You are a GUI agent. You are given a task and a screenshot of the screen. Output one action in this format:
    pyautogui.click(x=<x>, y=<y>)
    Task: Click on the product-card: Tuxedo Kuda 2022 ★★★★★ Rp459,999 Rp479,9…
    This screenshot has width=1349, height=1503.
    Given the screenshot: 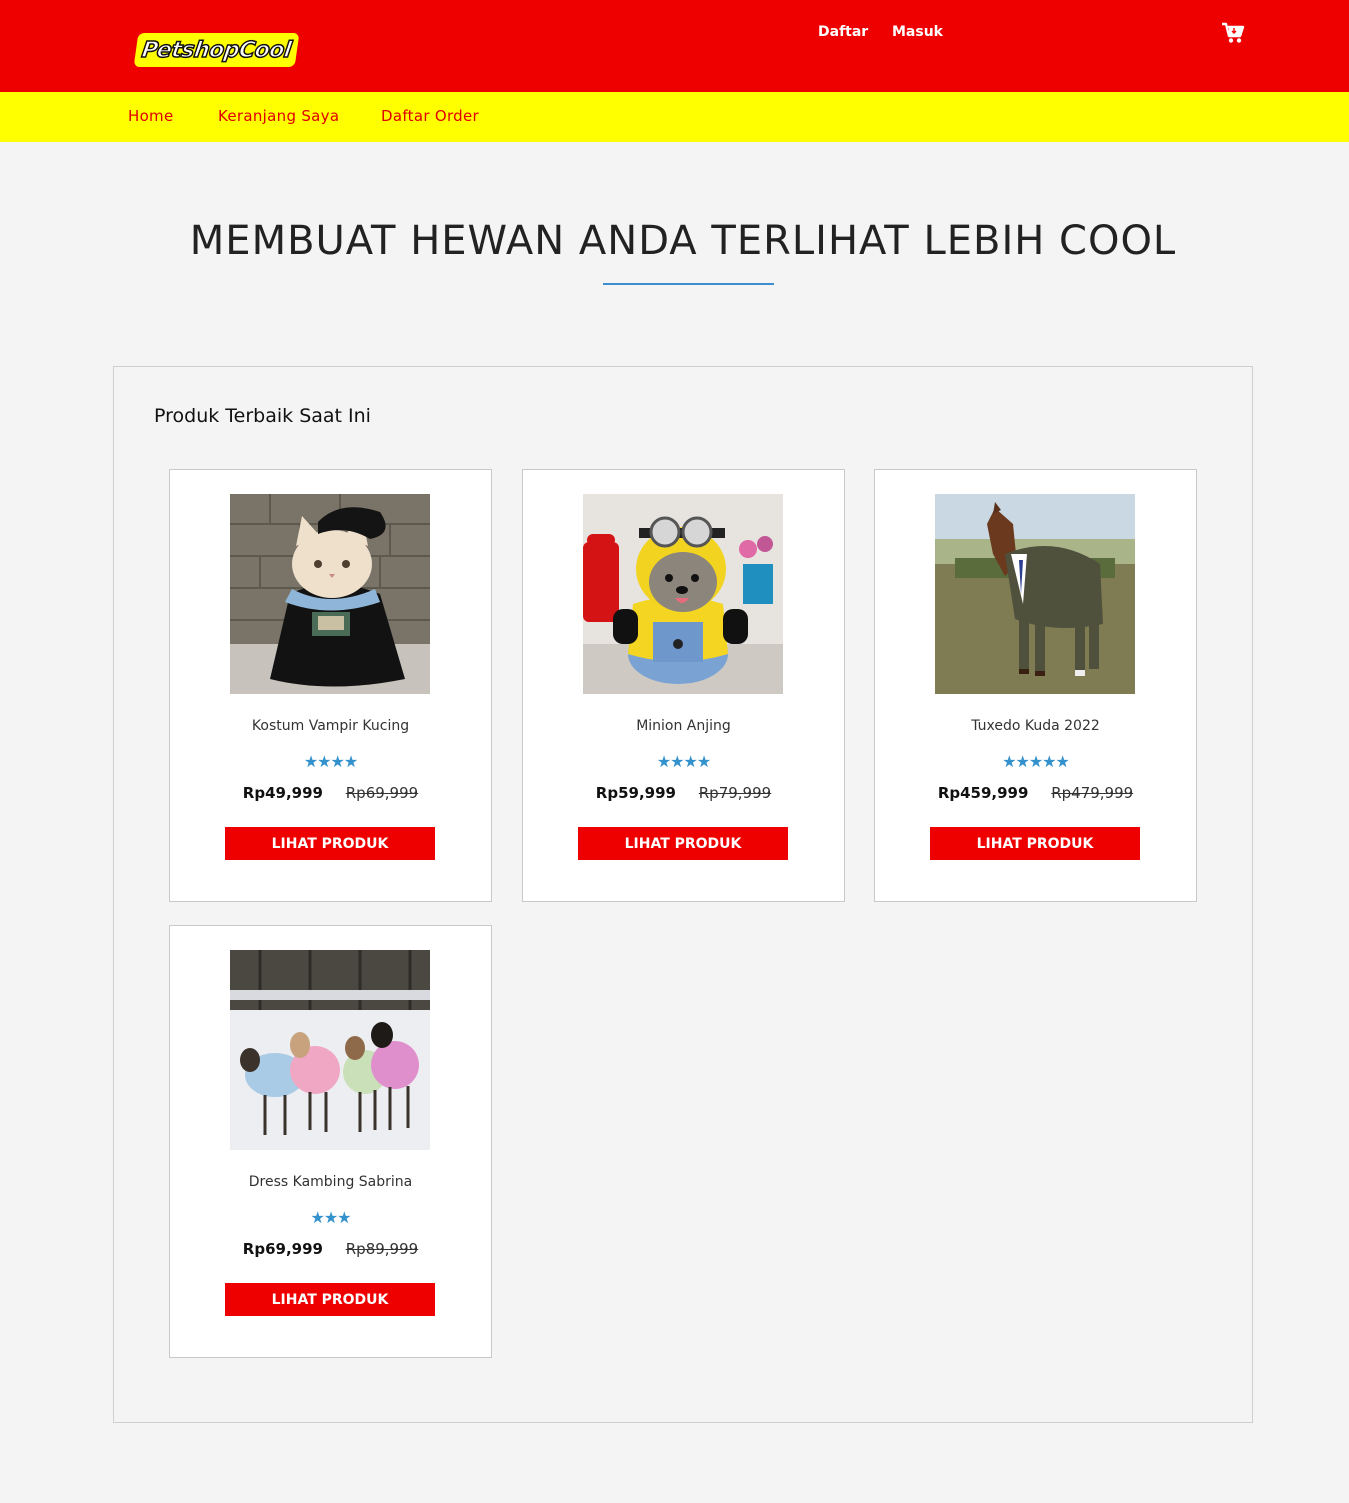 What is the action you would take?
    pyautogui.click(x=1035, y=685)
    